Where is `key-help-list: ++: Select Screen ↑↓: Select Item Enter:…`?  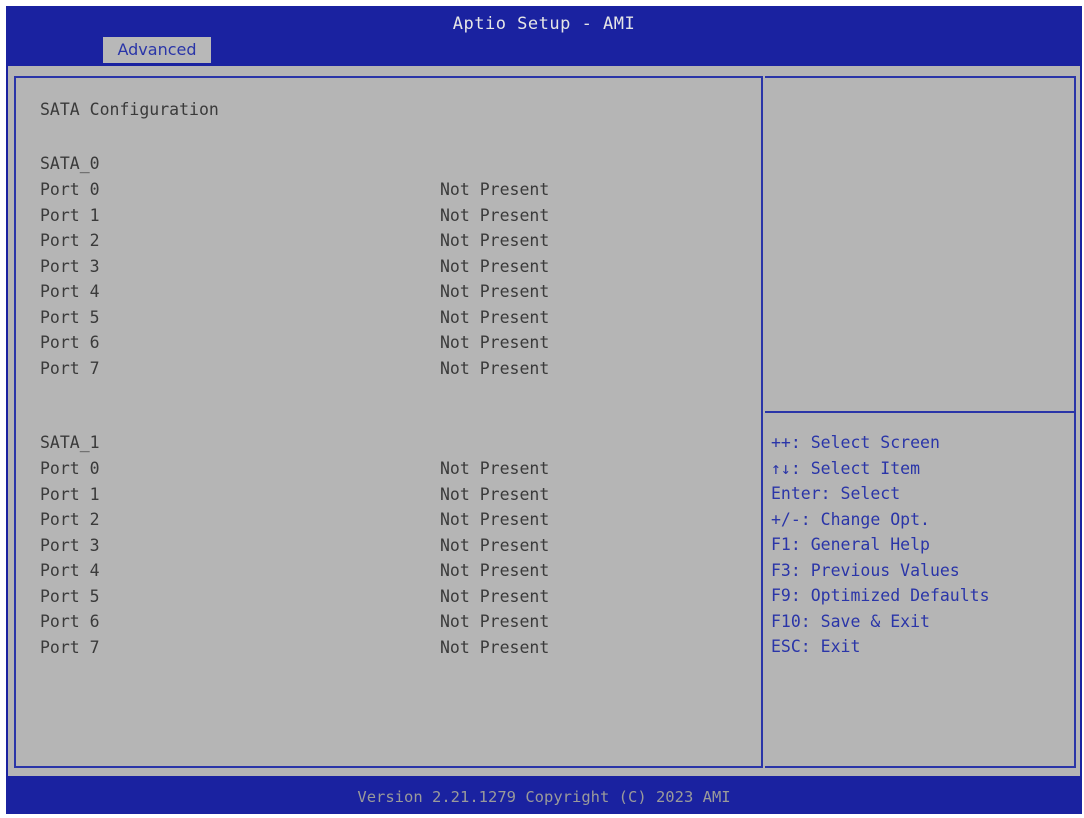 key-help-list: ++: Select Screen ↑↓: Select Item Enter:… is located at coordinates (880, 548).